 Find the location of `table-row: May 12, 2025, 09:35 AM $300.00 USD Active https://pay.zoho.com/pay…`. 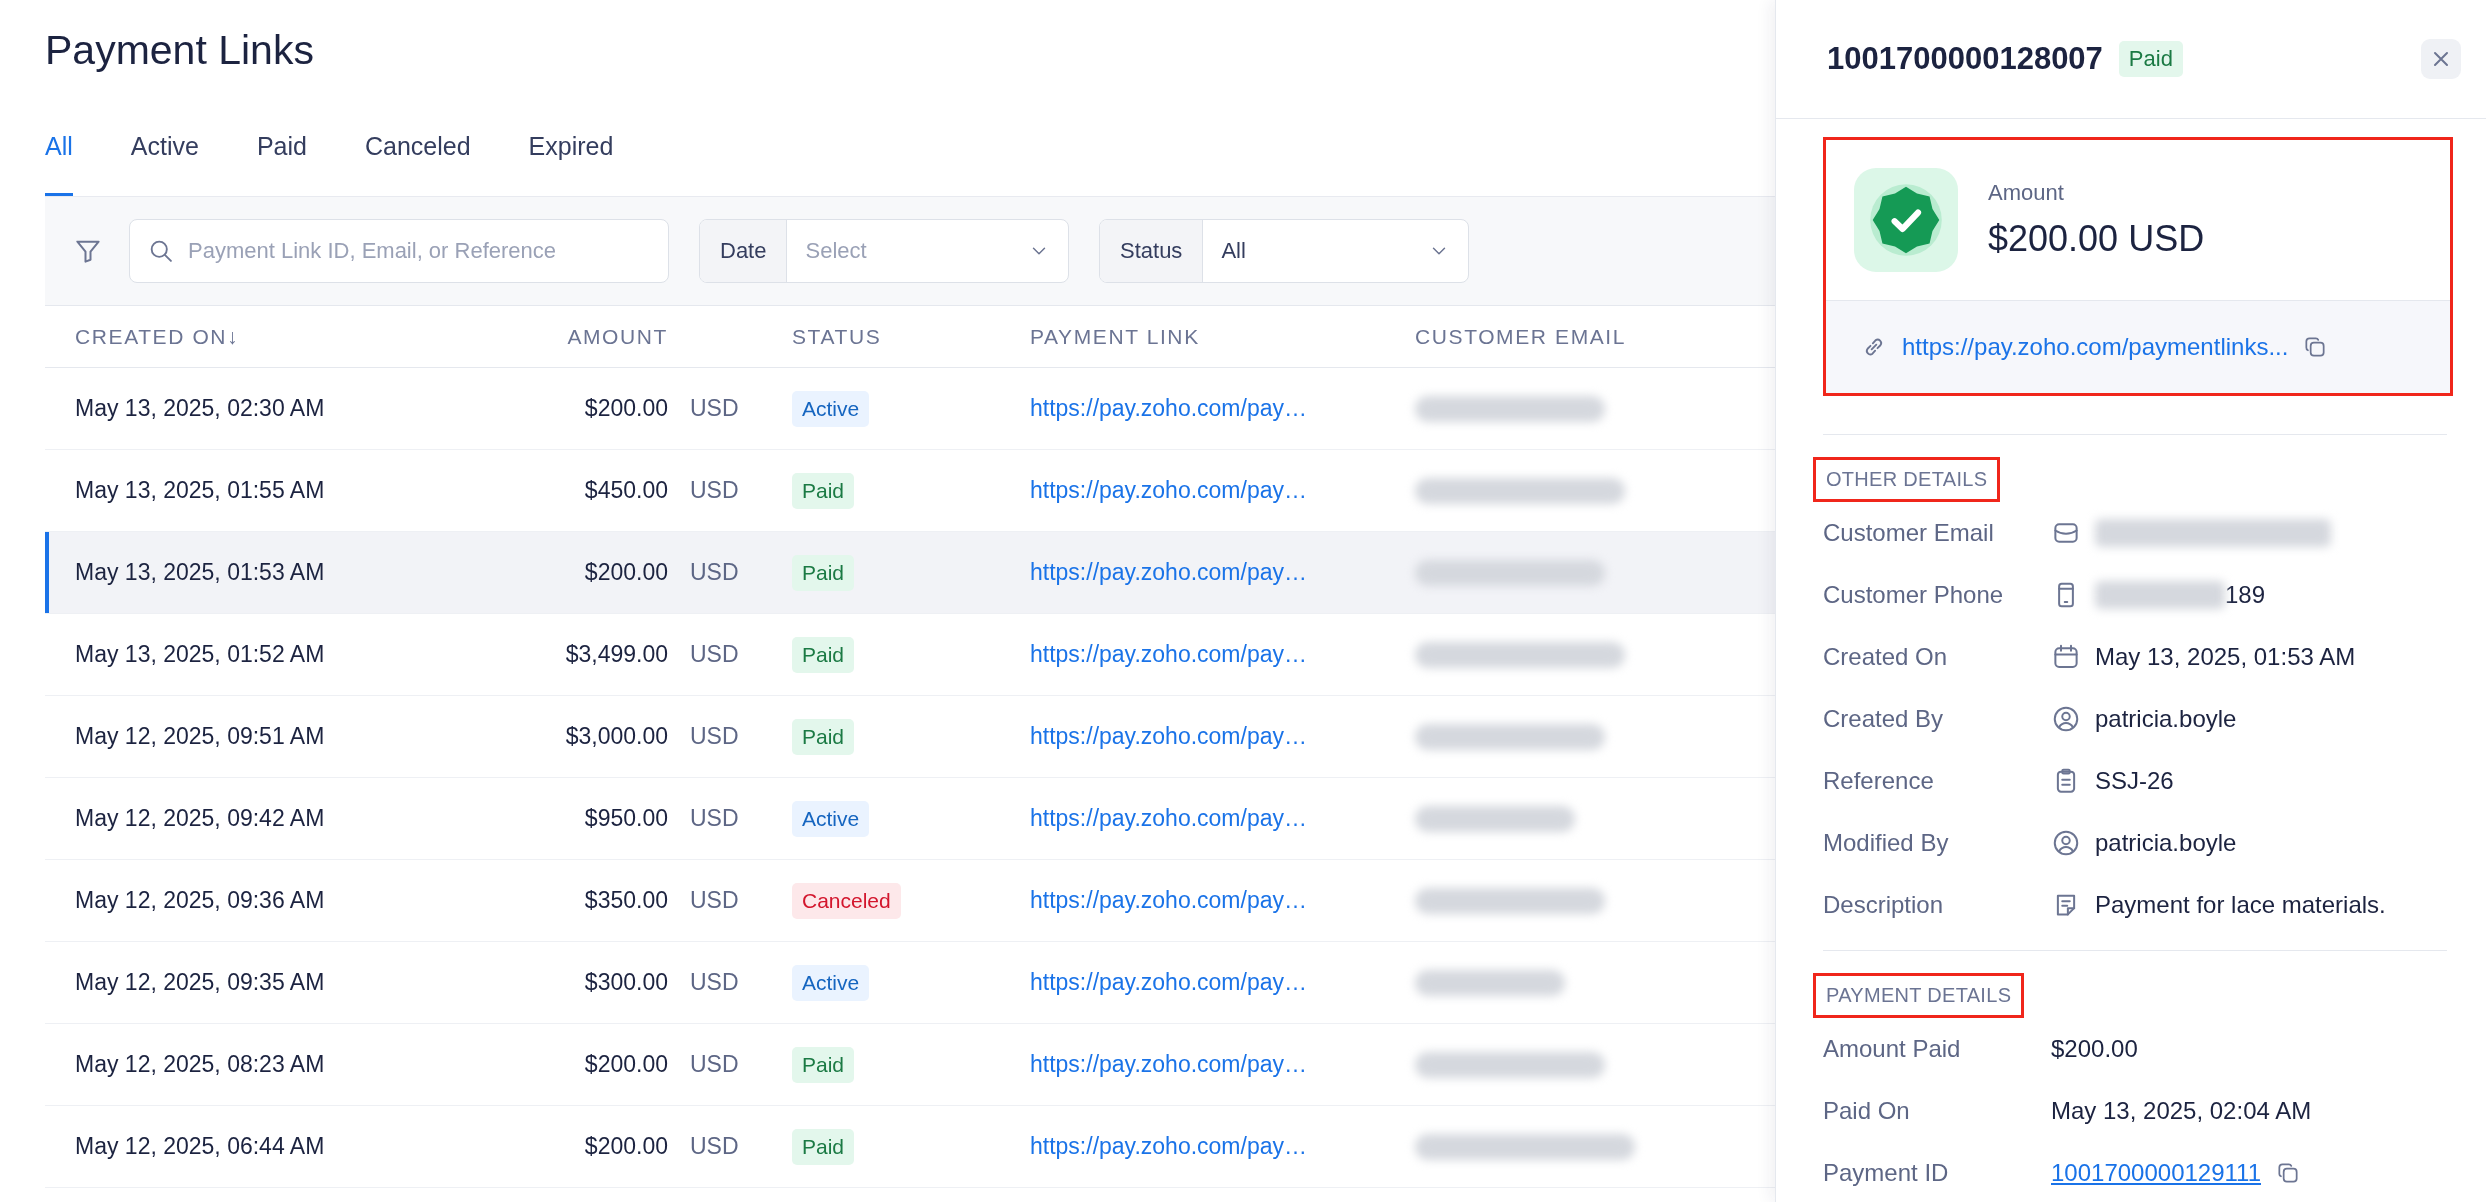

table-row: May 12, 2025, 09:35 AM $300.00 USD Active https://pay.zoho.com/pay… is located at coordinates (910, 983).